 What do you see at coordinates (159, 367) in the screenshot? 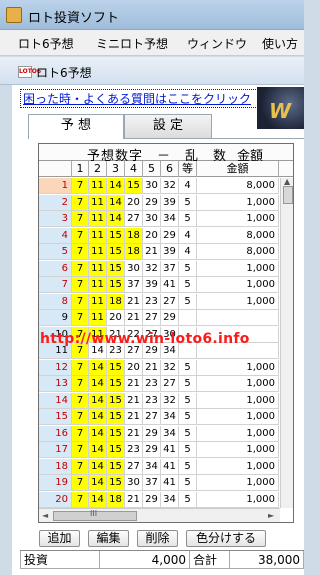
I see `table-row: 12 7 14 15 20 21 32 5 1,000` at bounding box center [159, 367].